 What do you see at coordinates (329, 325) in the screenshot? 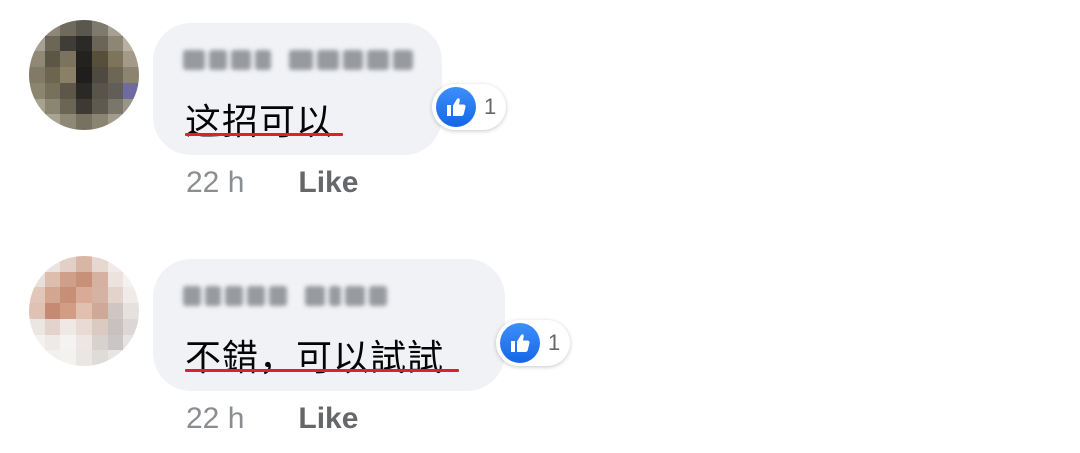
I see `comment-bubble: 不錯，可以試試` at bounding box center [329, 325].